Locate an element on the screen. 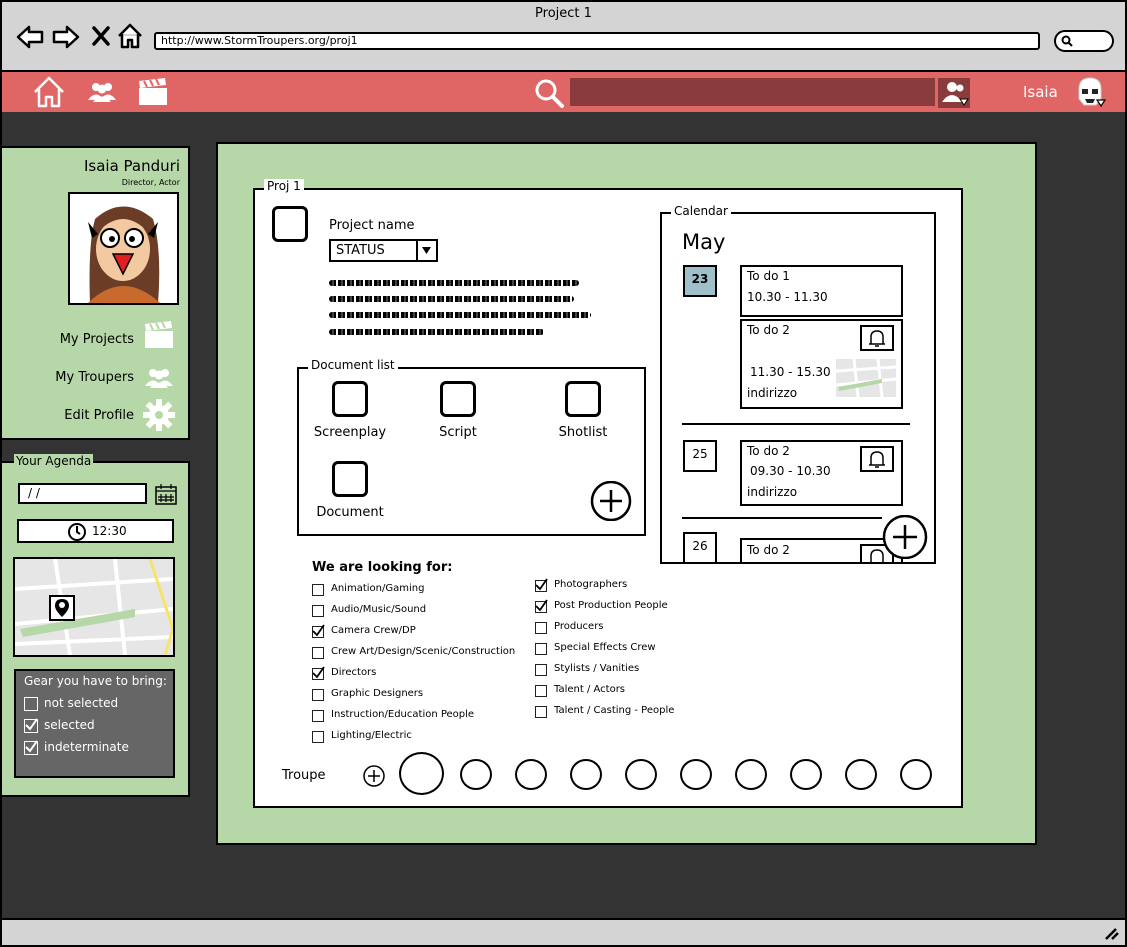 The height and width of the screenshot is (947, 1127). username-label: Isaia is located at coordinates (1040, 92).